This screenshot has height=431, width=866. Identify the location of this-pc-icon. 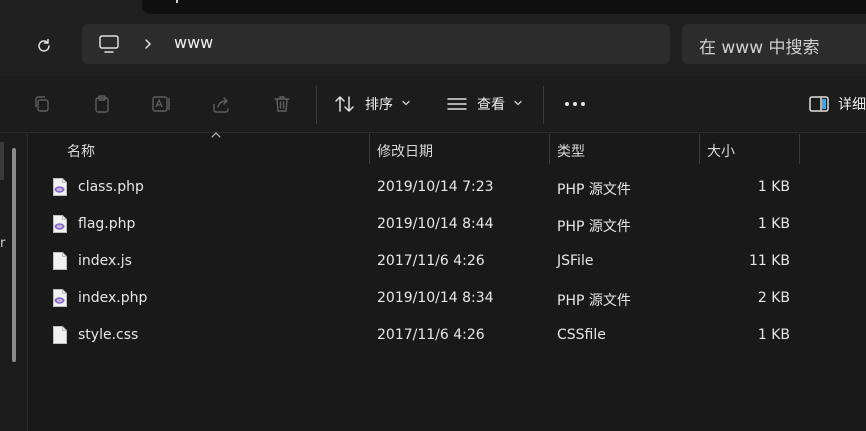
(109, 44).